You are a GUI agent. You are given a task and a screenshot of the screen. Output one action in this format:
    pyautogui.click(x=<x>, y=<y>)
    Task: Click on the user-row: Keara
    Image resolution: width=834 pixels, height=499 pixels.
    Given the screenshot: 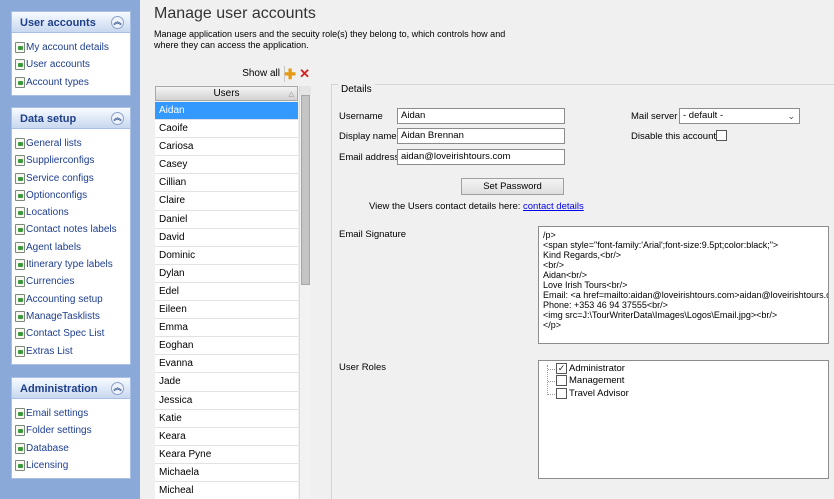 What is the action you would take?
    pyautogui.click(x=226, y=436)
    